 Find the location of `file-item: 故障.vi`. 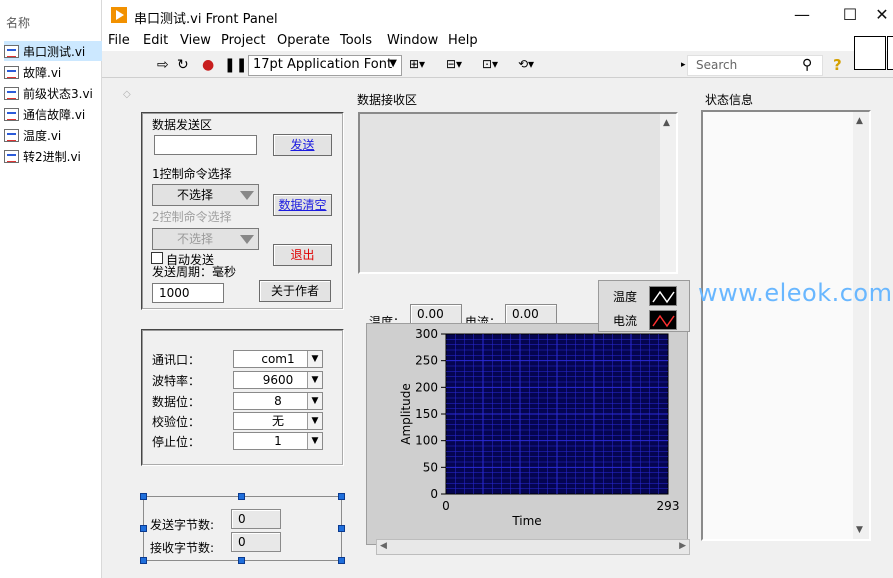

file-item: 故障.vi is located at coordinates (53, 72).